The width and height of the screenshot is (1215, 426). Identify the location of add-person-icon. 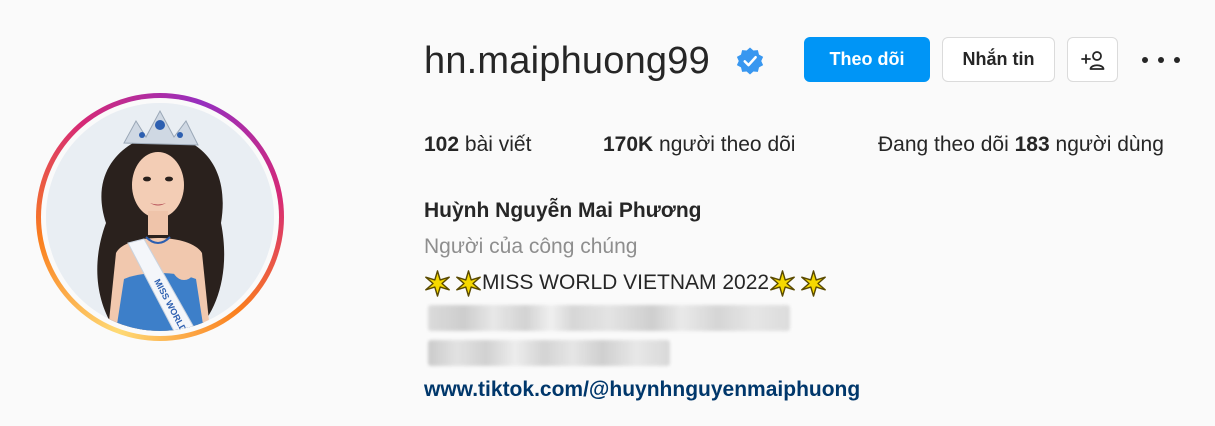
(1092, 60).